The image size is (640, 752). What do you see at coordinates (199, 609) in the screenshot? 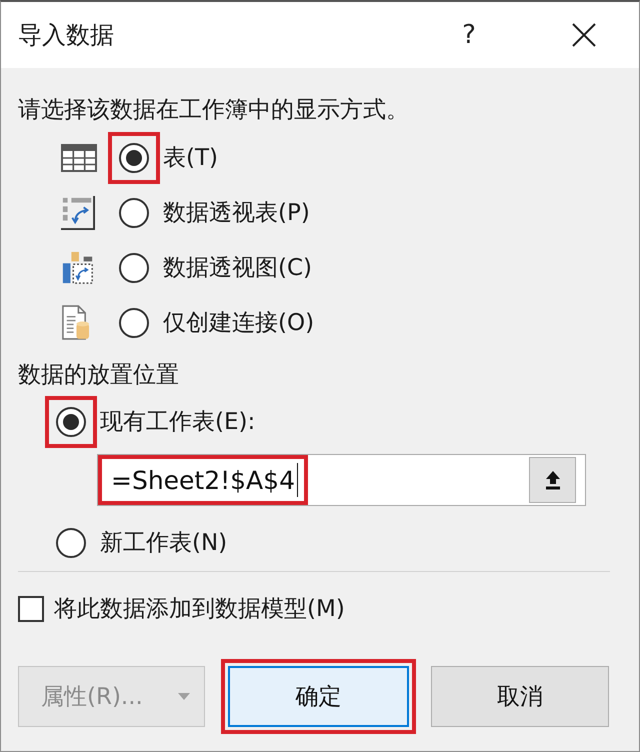
I see `checkbox-label: 将此数据添加到数据模型(M)` at bounding box center [199, 609].